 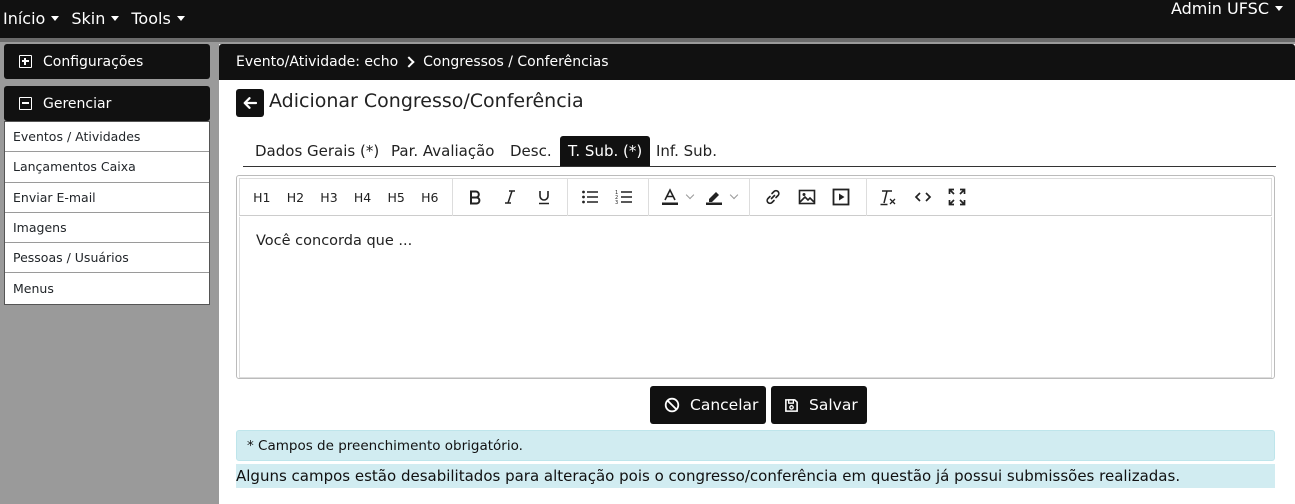 I want to click on heading-5-button: H5, so click(x=396, y=197).